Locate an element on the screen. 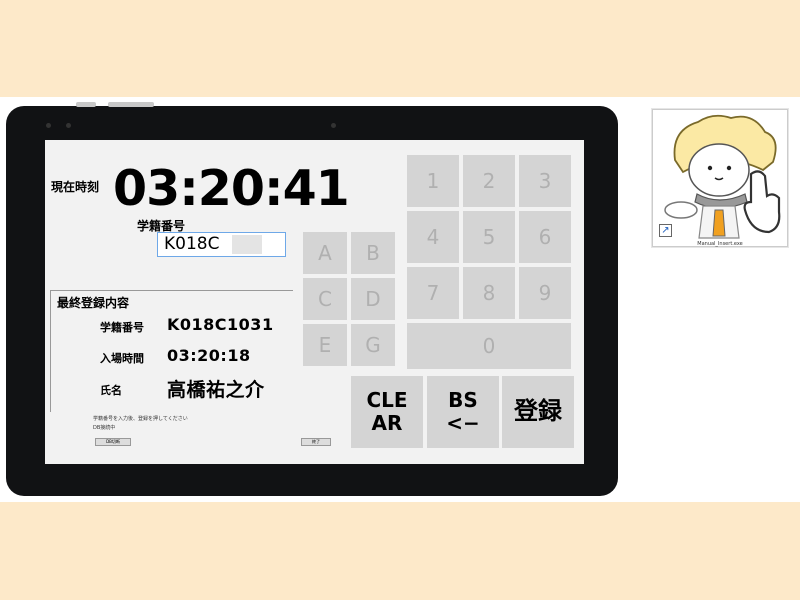  last-id-label: 学籍番号 is located at coordinates (122, 327).